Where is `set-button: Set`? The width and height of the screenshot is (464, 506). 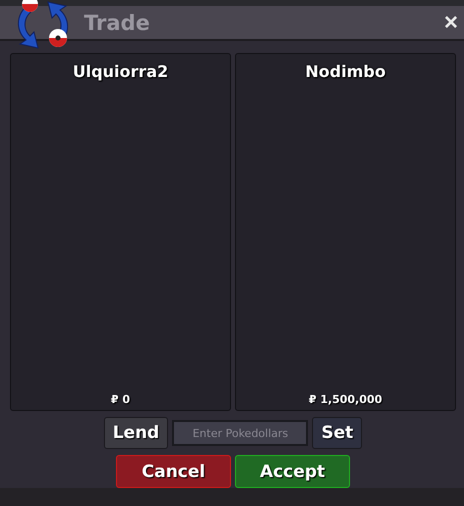
set-button: Set is located at coordinates (337, 433).